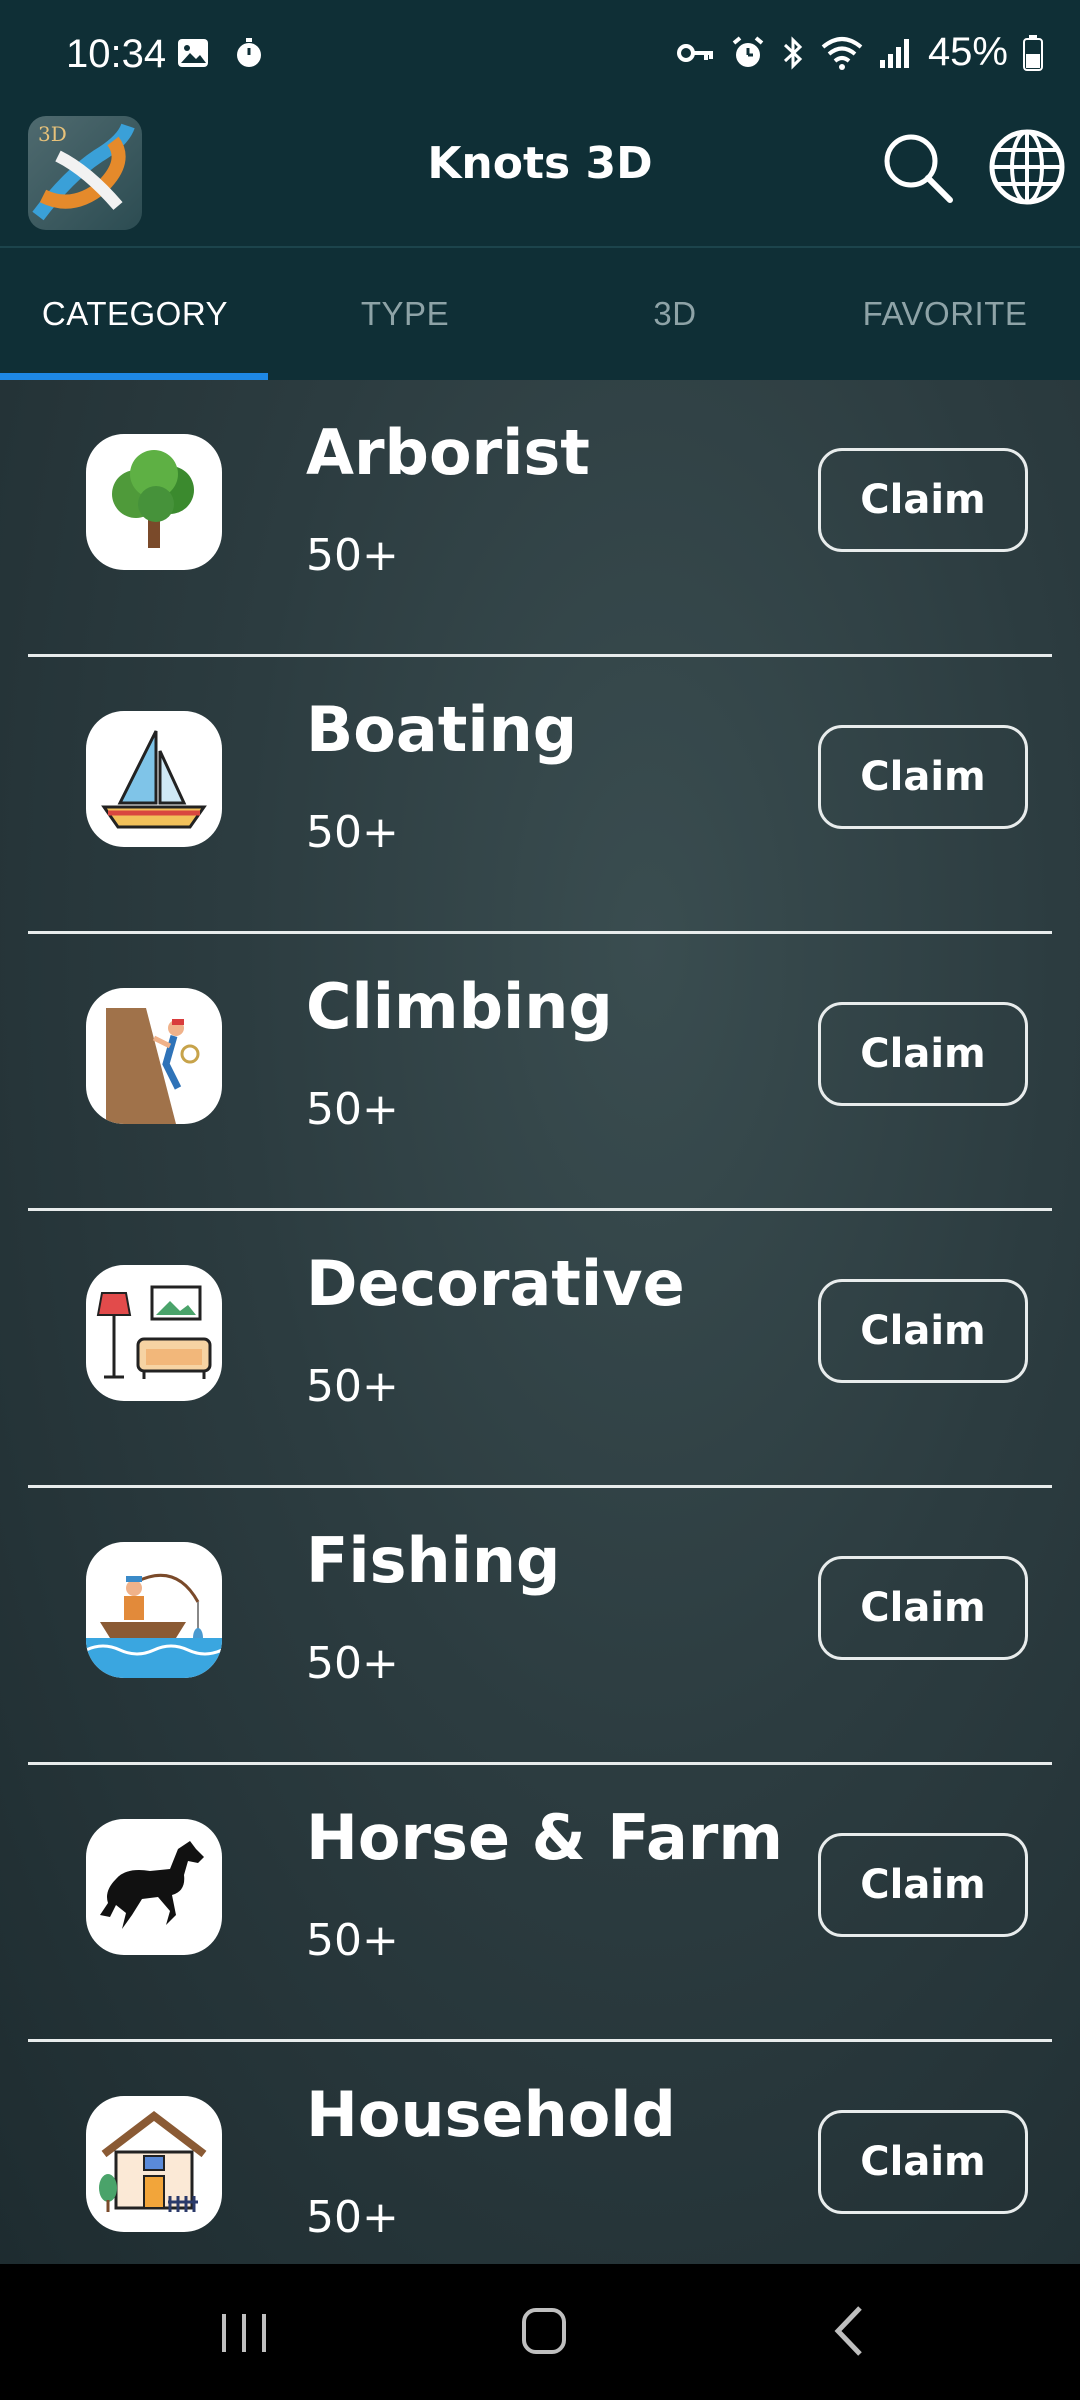 This screenshot has width=1080, height=2400. I want to click on category-name: Horse & Farm, so click(544, 1837).